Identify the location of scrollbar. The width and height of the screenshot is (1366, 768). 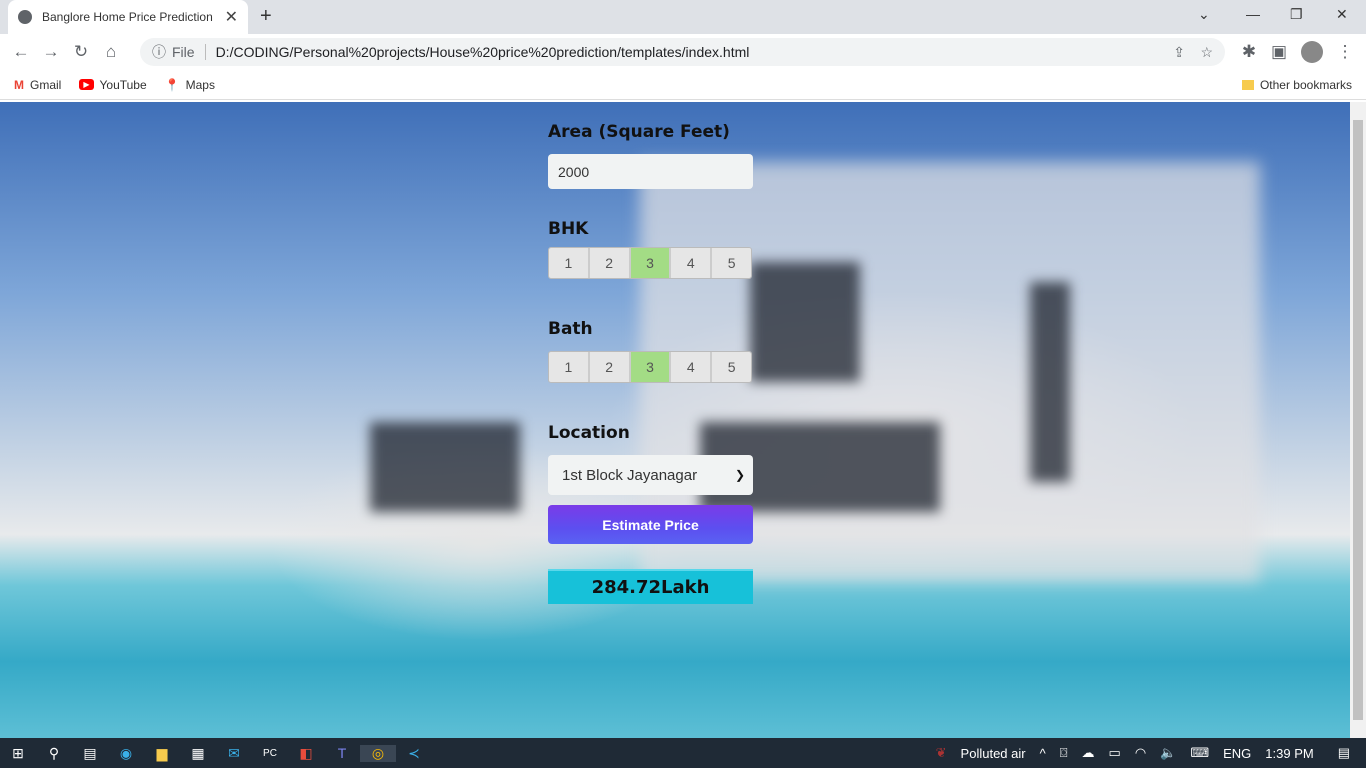
(1358, 420).